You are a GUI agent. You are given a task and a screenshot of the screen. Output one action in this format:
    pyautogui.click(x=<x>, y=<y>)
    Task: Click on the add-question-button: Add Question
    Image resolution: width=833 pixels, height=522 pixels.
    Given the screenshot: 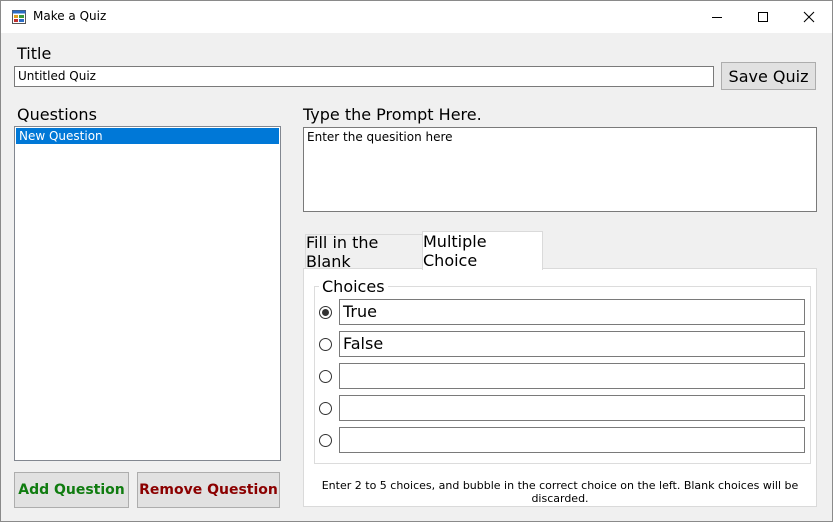 What is the action you would take?
    pyautogui.click(x=71, y=490)
    